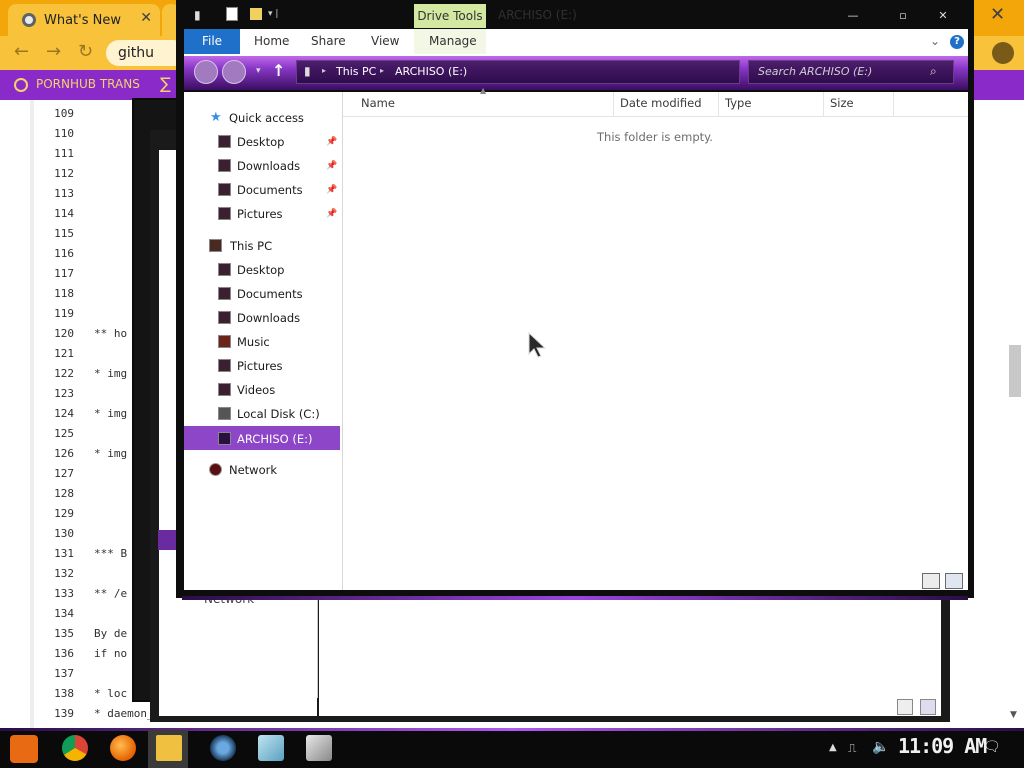 The image size is (1024, 768). I want to click on close-icon: ✕, so click(146, 18).